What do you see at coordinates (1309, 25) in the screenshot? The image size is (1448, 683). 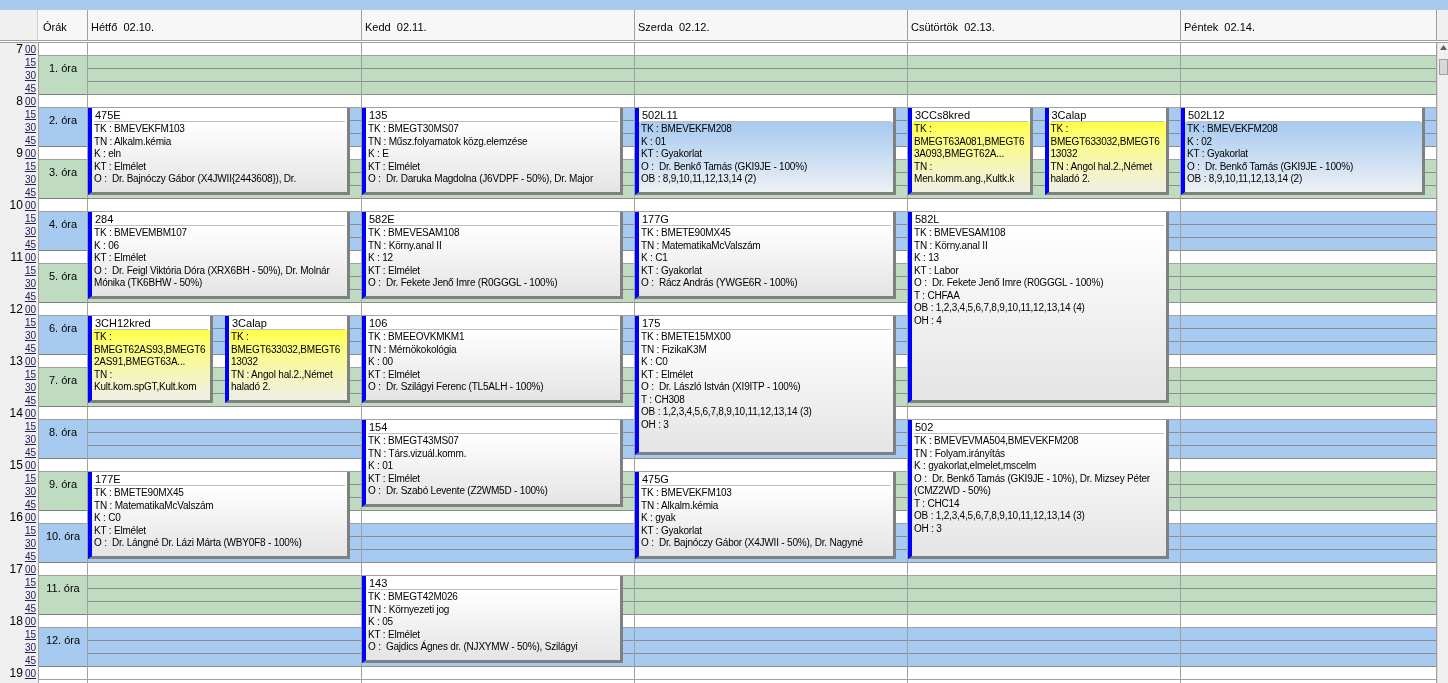 I see `day-header: Péntek 02.14.` at bounding box center [1309, 25].